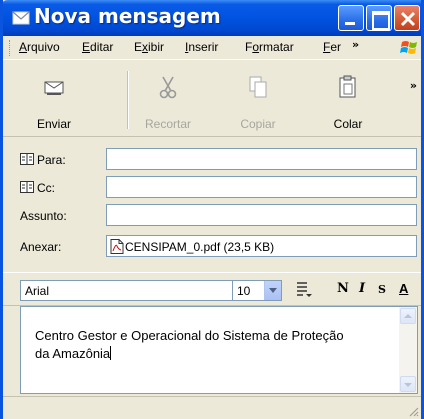 Image resolution: width=424 pixels, height=419 pixels. I want to click on mail-icon, so click(21, 18).